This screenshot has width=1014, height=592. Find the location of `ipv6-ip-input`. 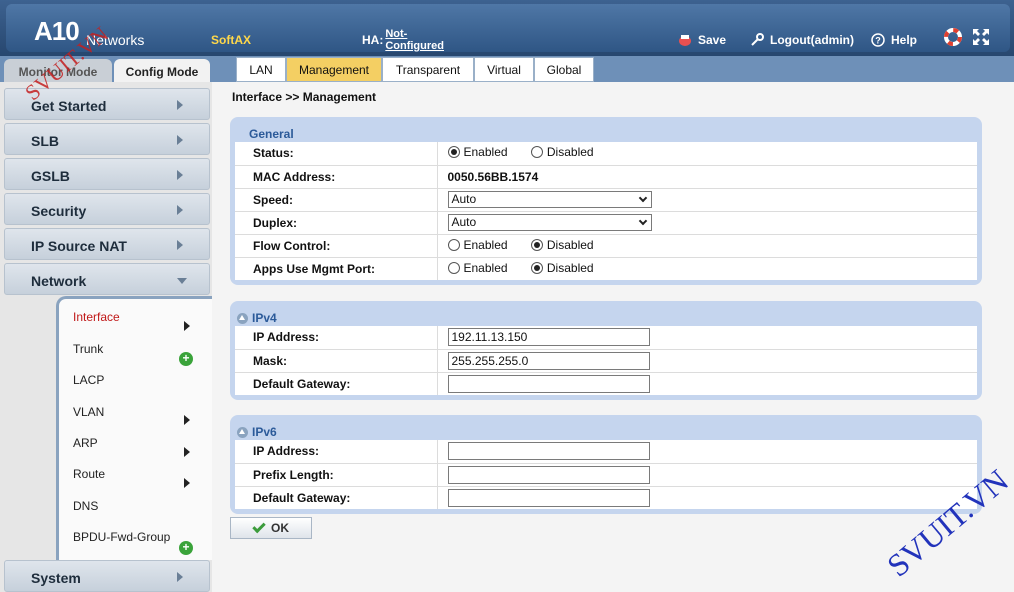

ipv6-ip-input is located at coordinates (548, 451).